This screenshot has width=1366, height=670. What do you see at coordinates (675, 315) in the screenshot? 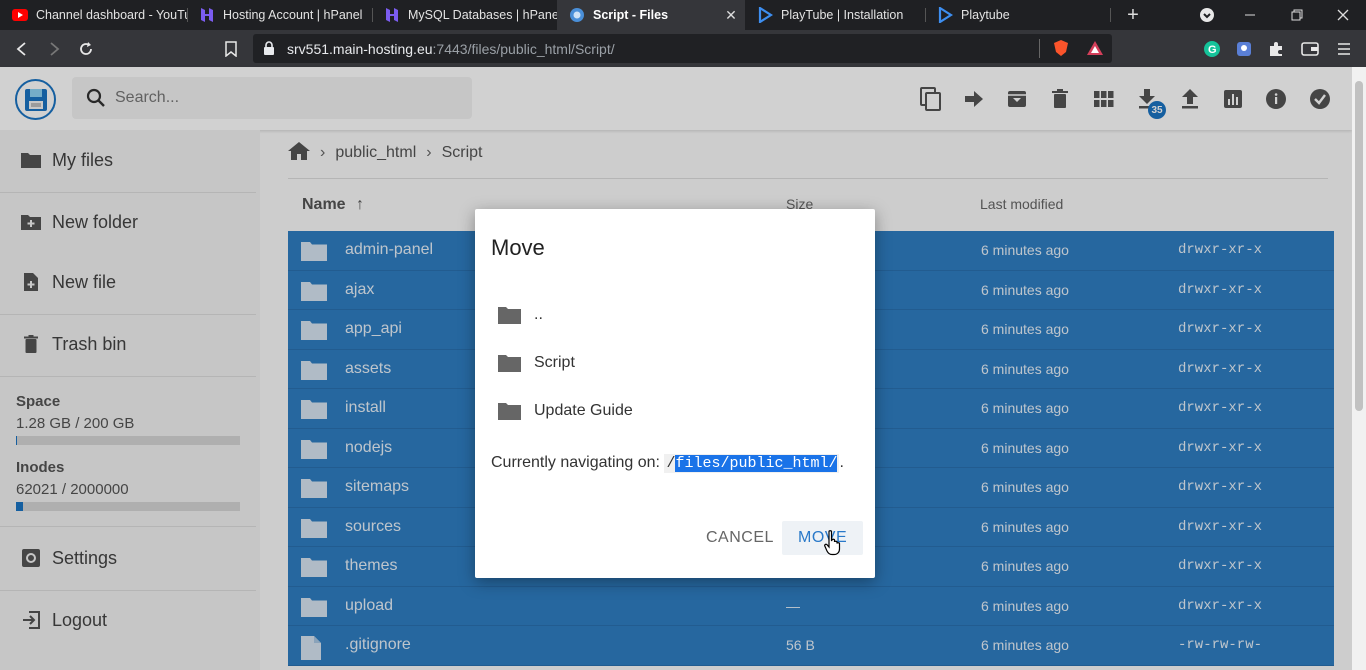
I see `dialog-folder-item: ..` at bounding box center [675, 315].